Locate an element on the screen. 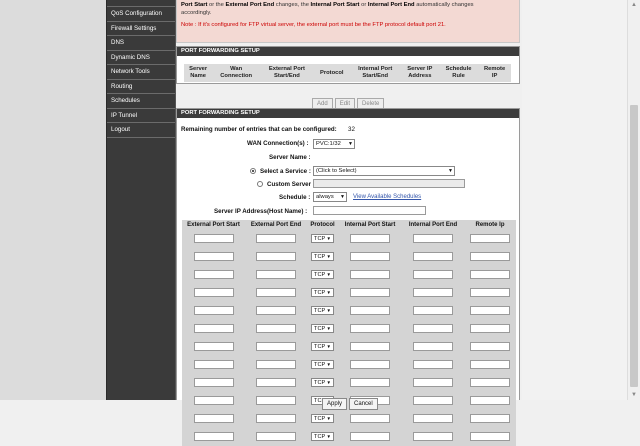 The image size is (640, 446). select-service-radio is located at coordinates (253, 171).